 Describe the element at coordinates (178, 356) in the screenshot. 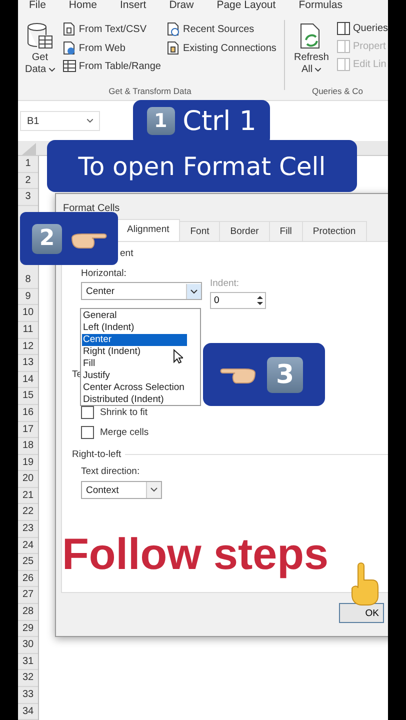

I see `mouse-pointer-icon` at that location.